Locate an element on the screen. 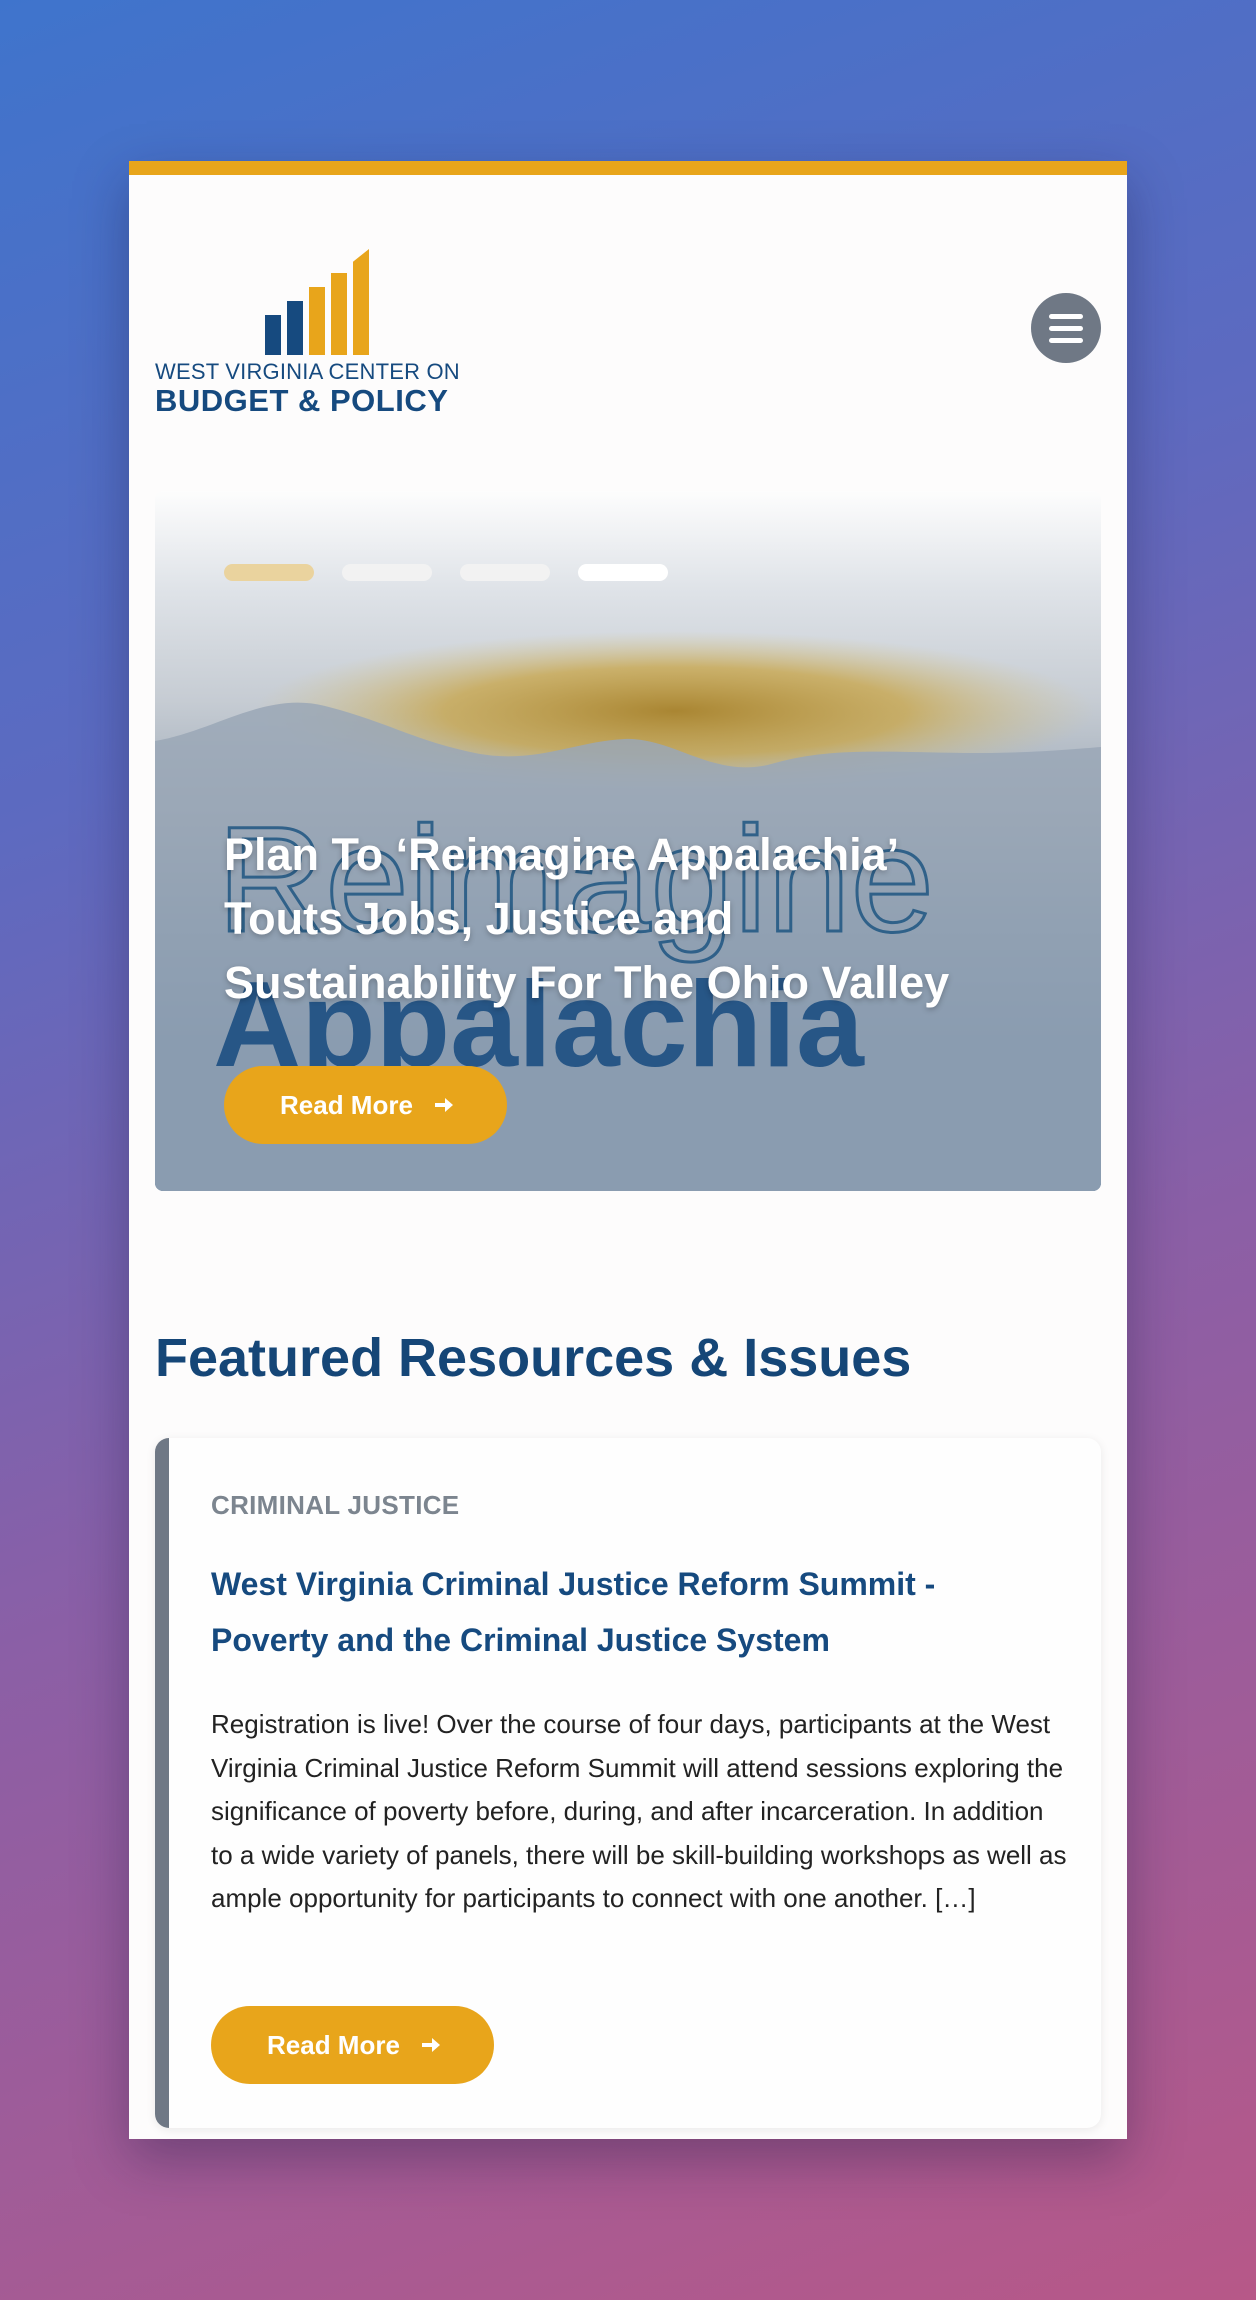 This screenshot has height=2300, width=1256. hero-read-more-button: Read More is located at coordinates (365, 1105).